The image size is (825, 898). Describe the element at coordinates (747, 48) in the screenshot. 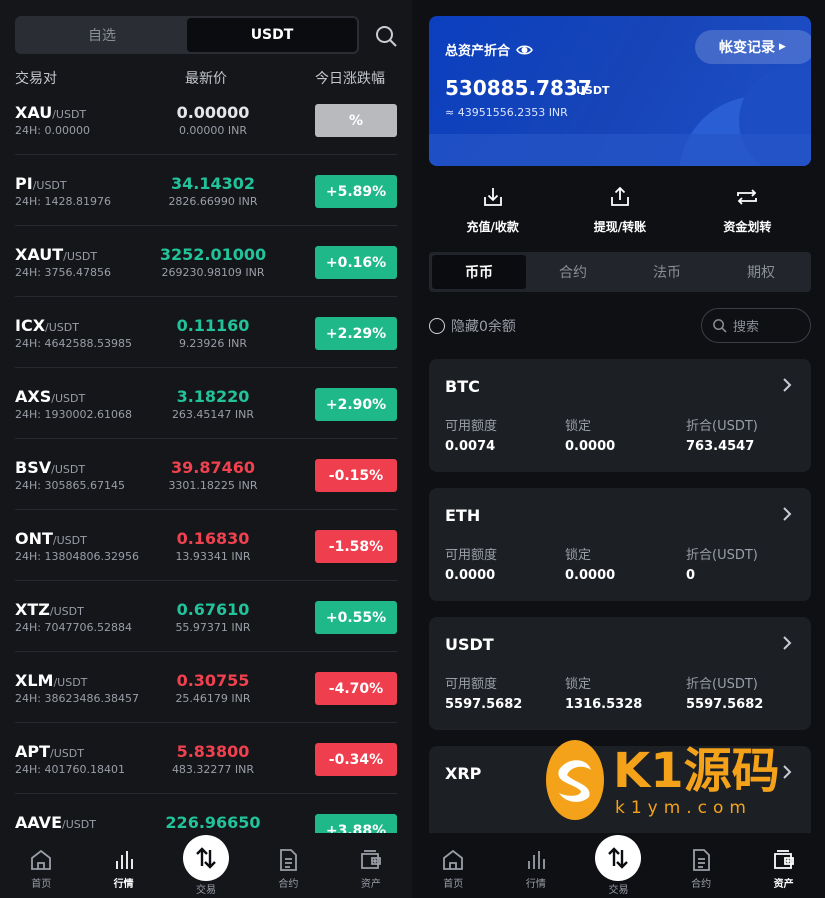

I see `ledger-label: 帐变记录` at that location.